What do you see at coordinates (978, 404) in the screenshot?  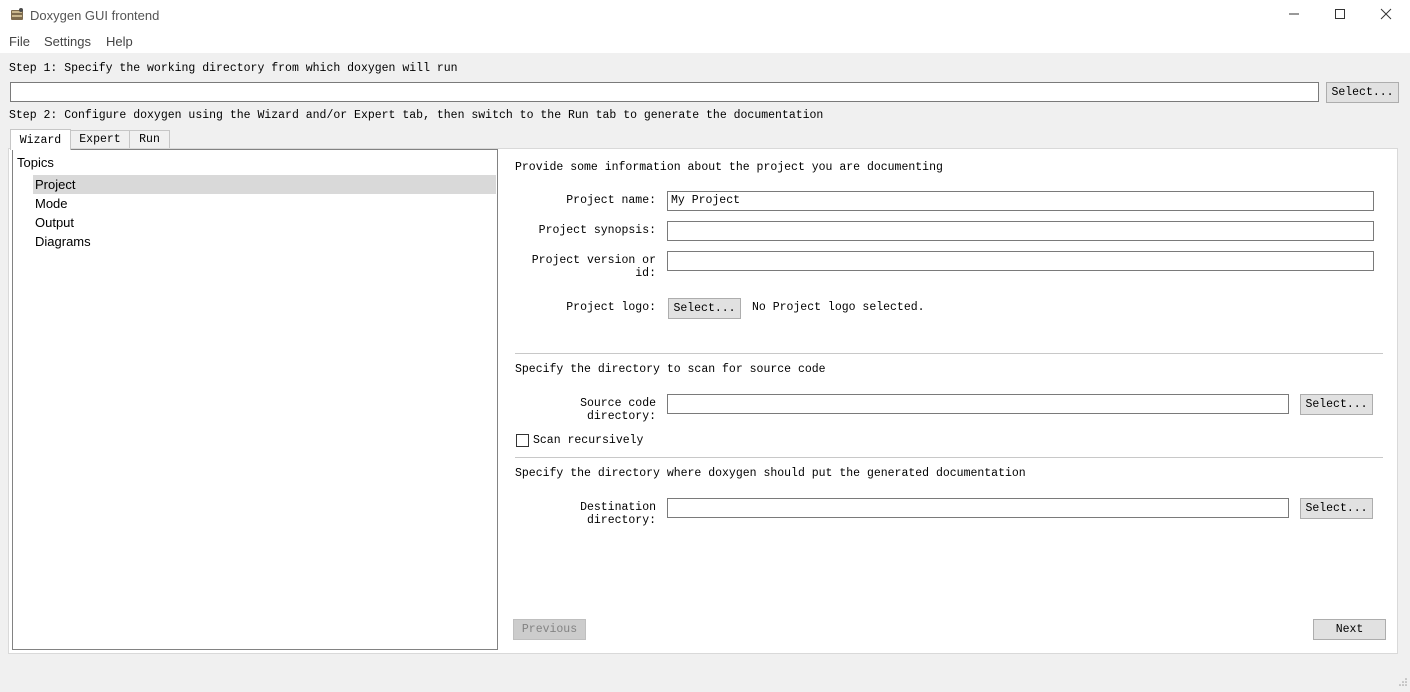 I see `source-directory-input` at bounding box center [978, 404].